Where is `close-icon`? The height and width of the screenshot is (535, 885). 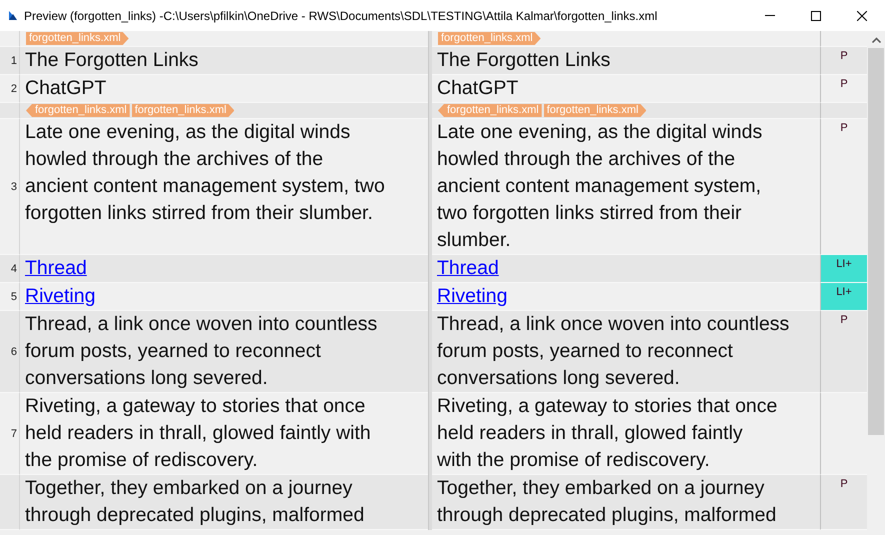 close-icon is located at coordinates (862, 15).